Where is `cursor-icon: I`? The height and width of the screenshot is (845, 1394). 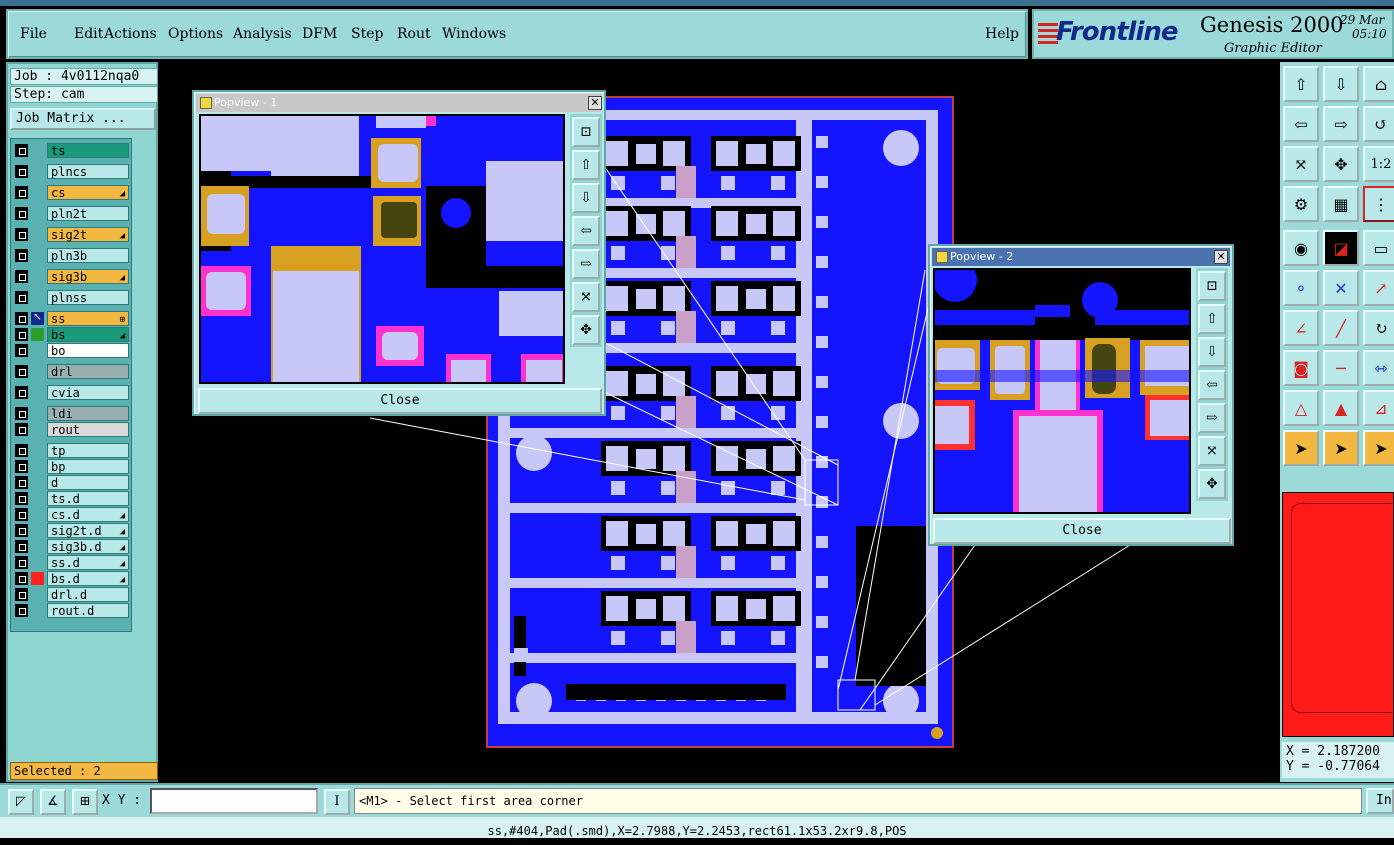
cursor-icon: I is located at coordinates (337, 802).